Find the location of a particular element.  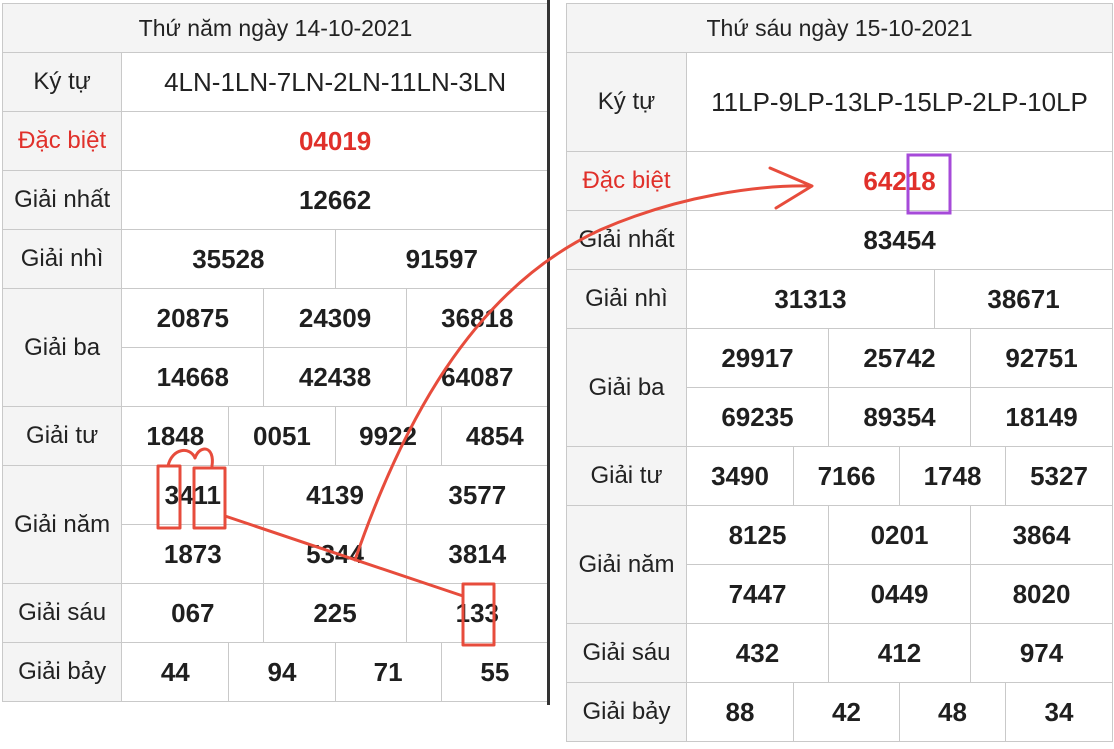

fifth-prize: 7447 is located at coordinates (757, 594).